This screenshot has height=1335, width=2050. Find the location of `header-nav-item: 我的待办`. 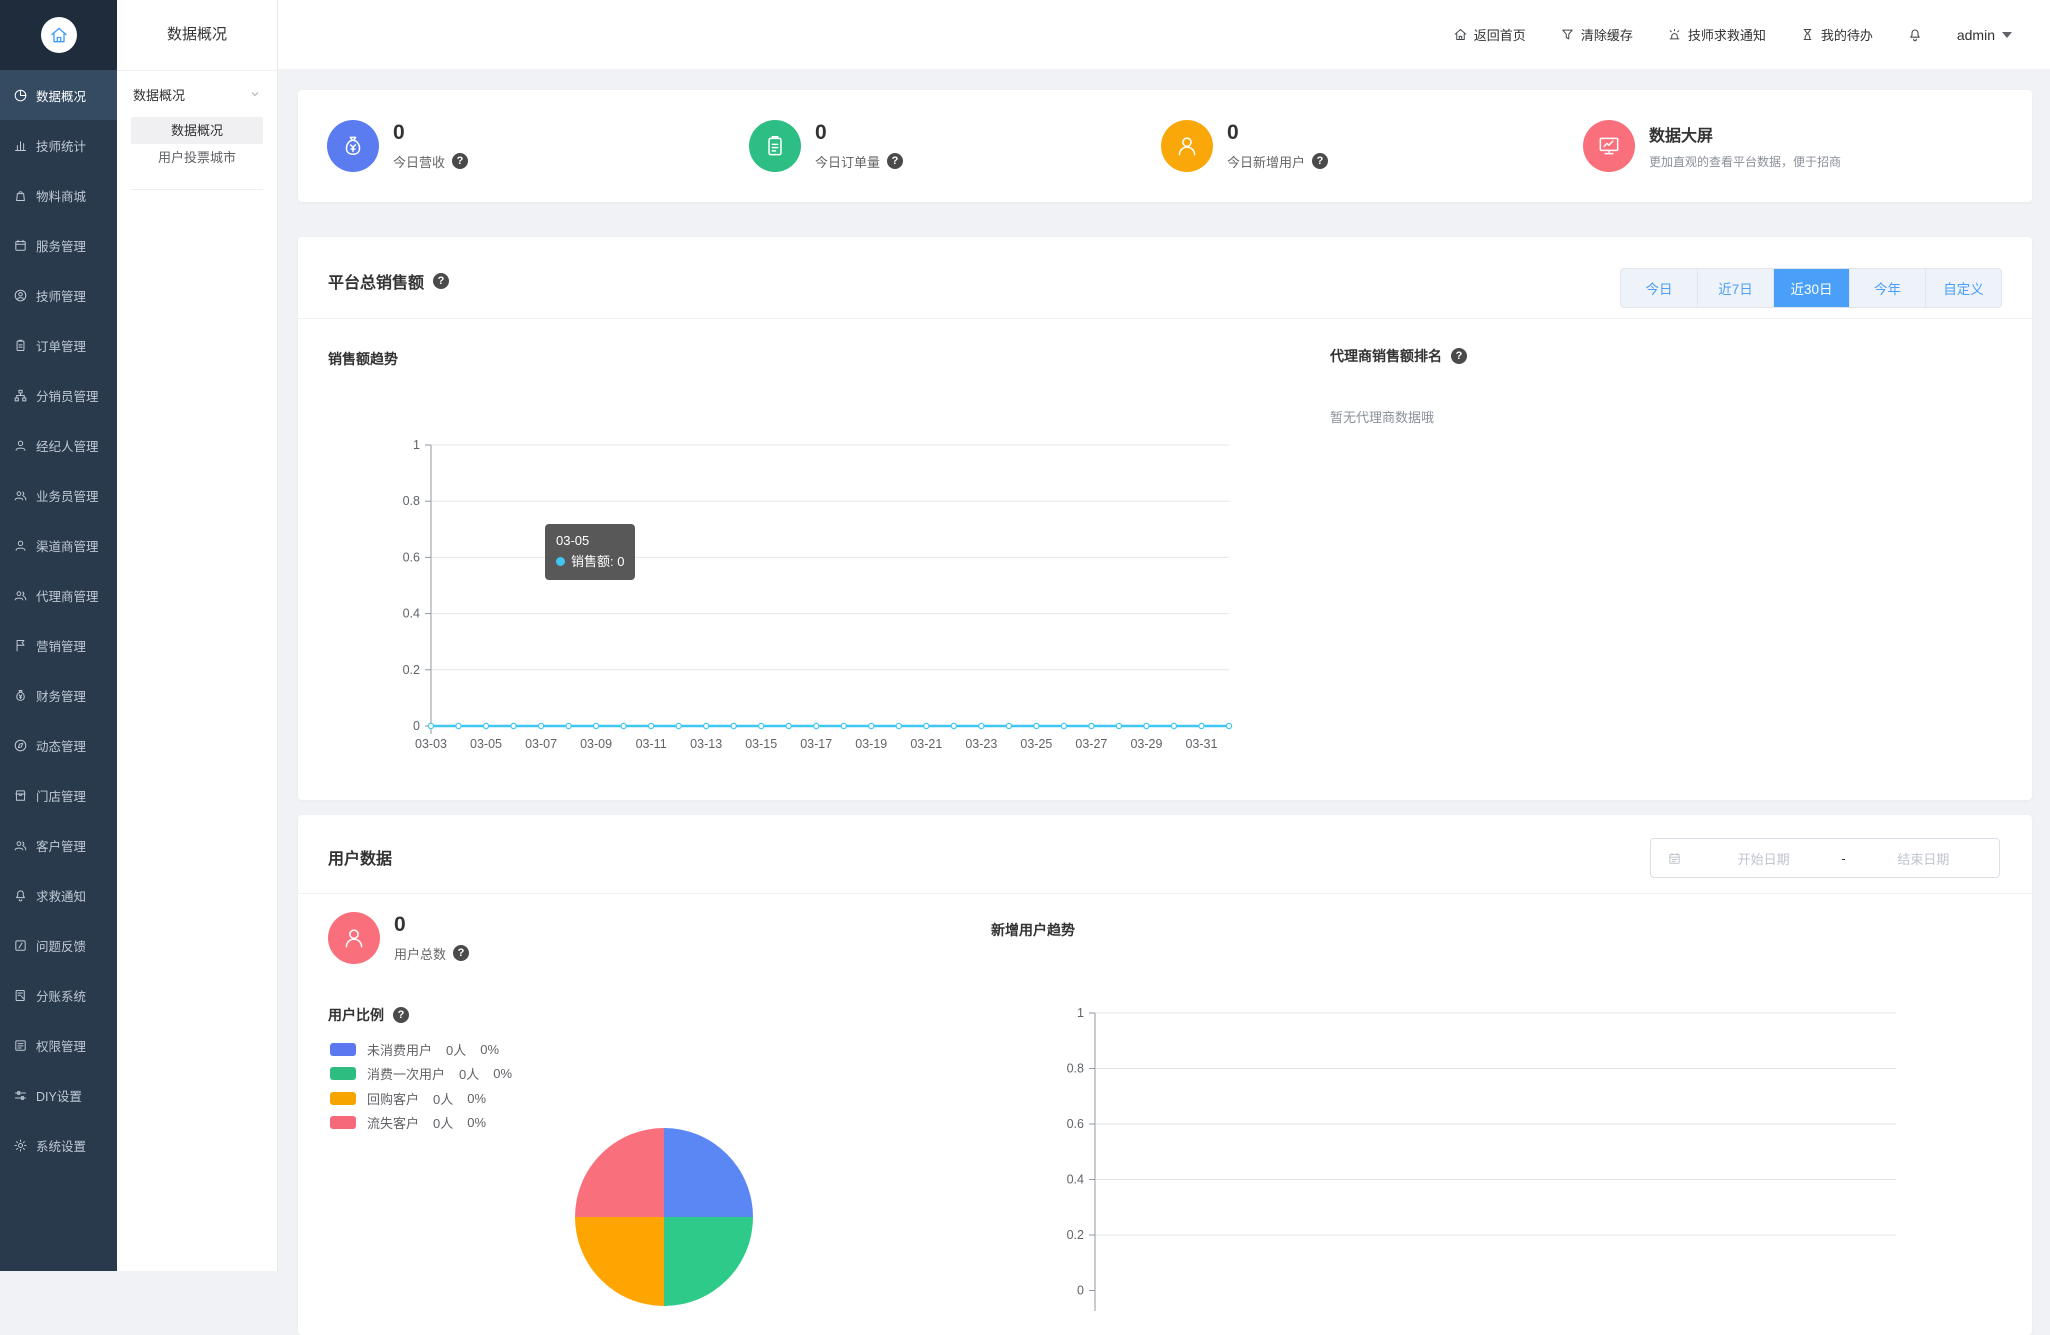

header-nav-item: 我的待办 is located at coordinates (1836, 34).